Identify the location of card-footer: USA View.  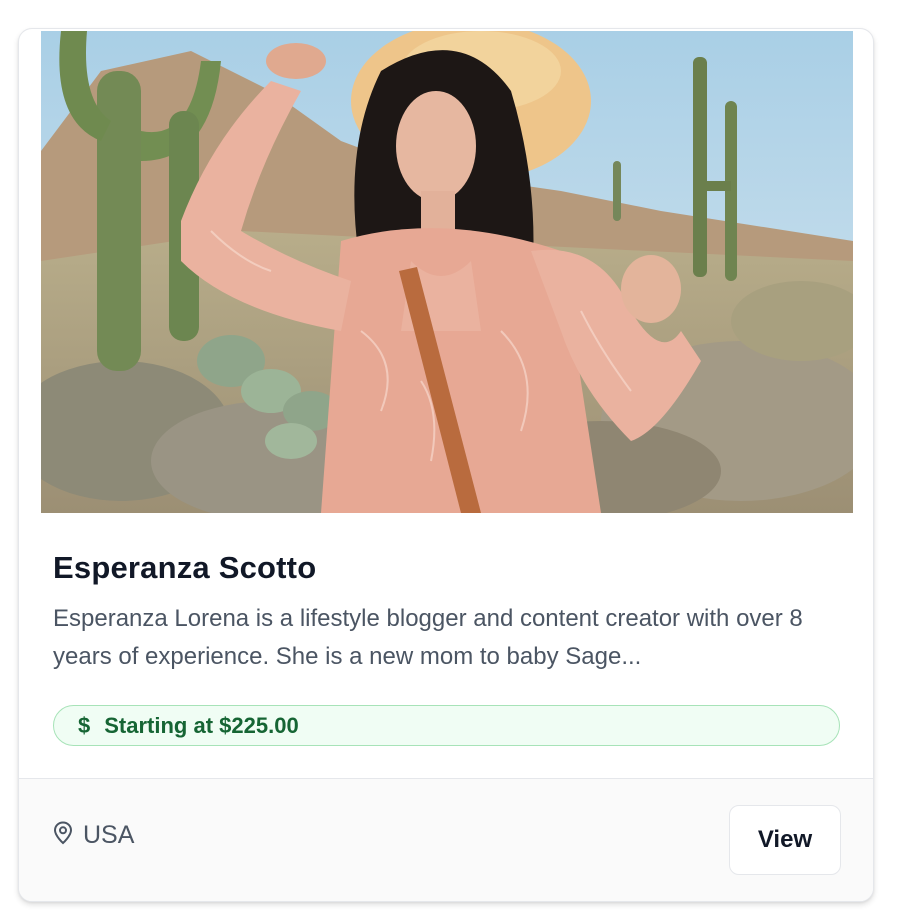
(446, 839).